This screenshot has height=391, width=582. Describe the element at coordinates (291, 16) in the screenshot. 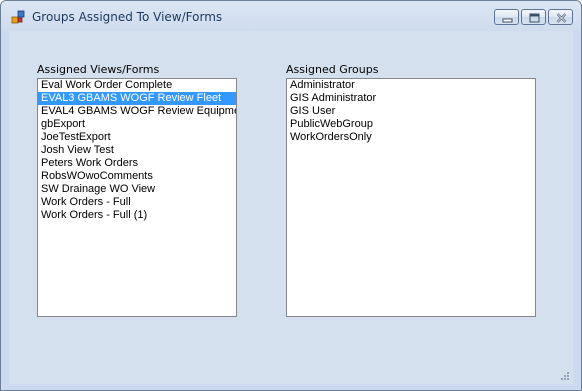

I see `title-bar: Groups Assigned To View/Forms` at that location.